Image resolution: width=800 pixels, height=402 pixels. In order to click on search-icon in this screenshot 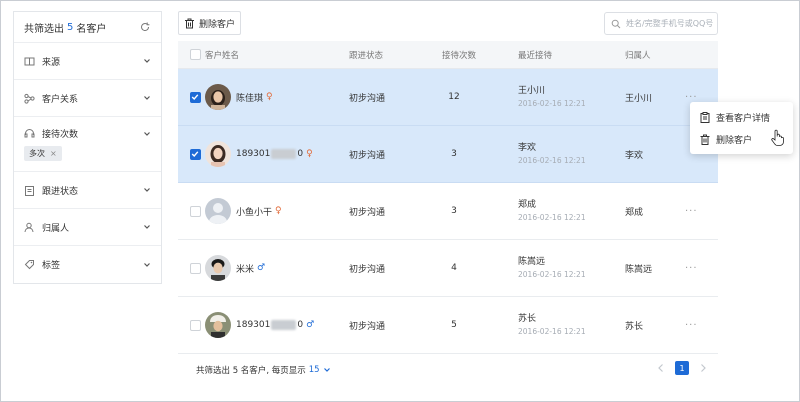, I will do `click(616, 24)`.